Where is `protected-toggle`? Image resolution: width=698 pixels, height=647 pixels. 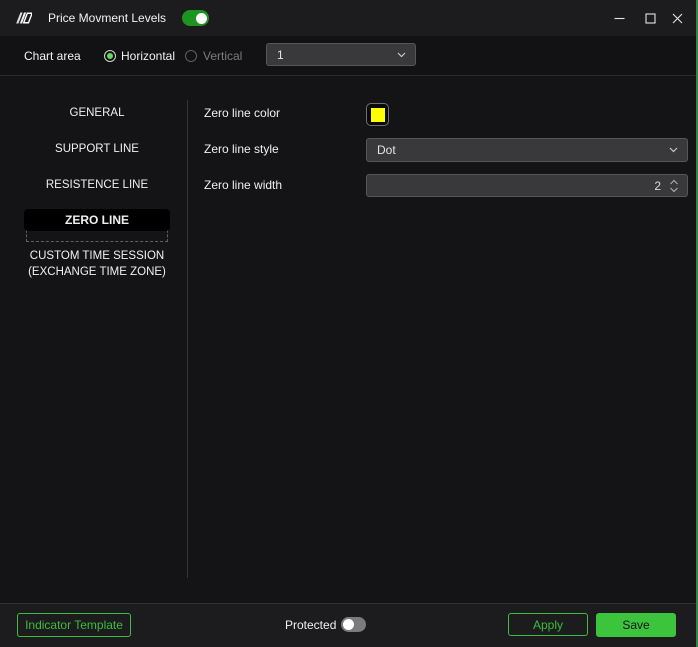 protected-toggle is located at coordinates (353, 624).